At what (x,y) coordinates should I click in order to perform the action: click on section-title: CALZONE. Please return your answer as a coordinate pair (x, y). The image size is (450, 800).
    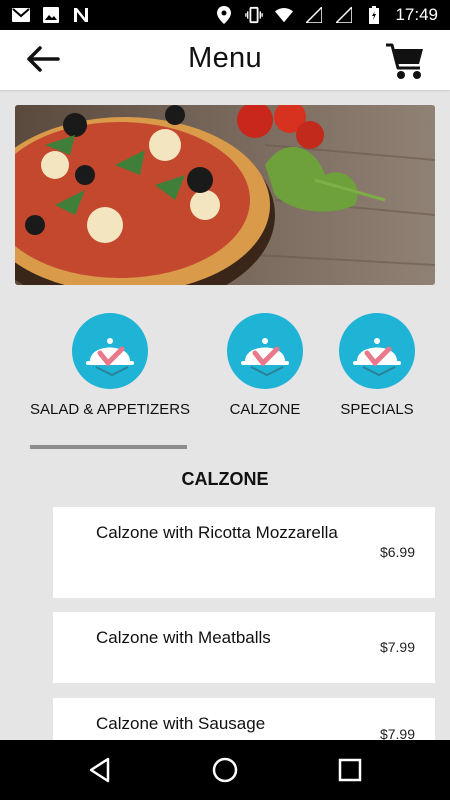
    Looking at the image, I should click on (225, 479).